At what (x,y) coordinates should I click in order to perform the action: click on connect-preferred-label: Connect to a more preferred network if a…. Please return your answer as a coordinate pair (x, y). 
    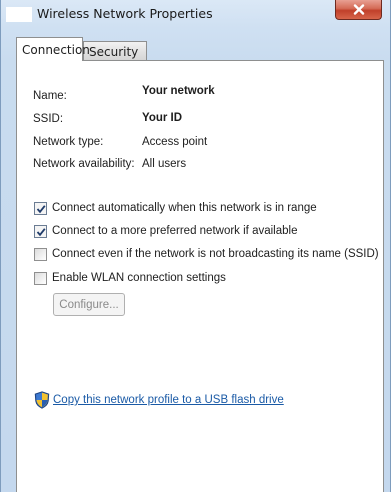
    Looking at the image, I should click on (175, 231).